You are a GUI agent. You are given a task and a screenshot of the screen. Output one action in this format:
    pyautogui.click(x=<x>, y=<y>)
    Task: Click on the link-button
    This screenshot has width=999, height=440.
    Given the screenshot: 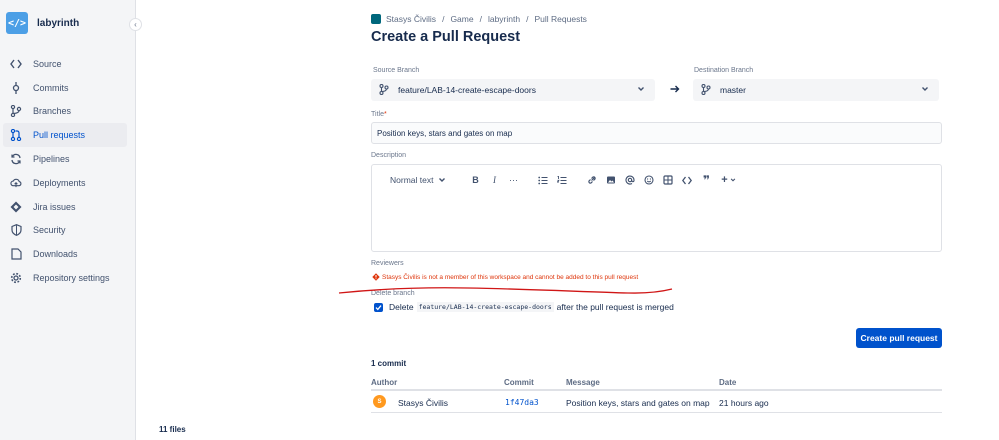 What is the action you would take?
    pyautogui.click(x=592, y=180)
    